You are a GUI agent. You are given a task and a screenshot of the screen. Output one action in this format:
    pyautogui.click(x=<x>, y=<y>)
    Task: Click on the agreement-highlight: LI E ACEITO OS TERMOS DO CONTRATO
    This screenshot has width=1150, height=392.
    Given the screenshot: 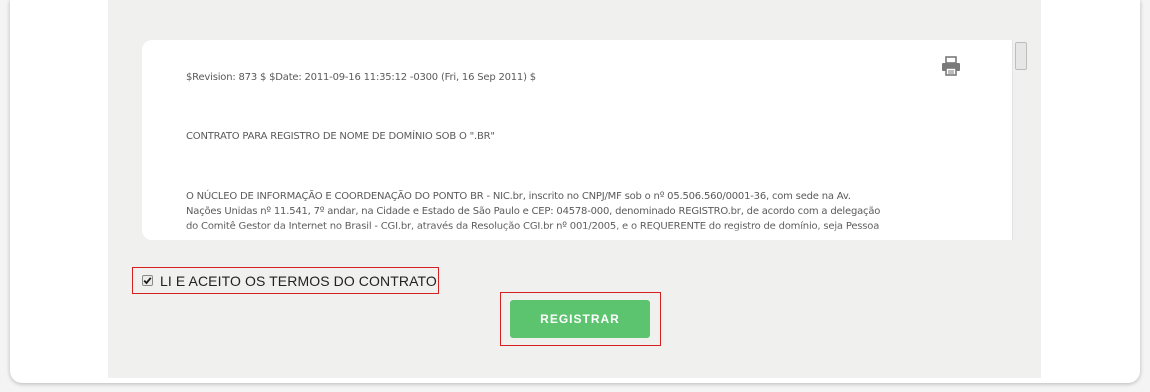 What is the action you would take?
    pyautogui.click(x=285, y=280)
    